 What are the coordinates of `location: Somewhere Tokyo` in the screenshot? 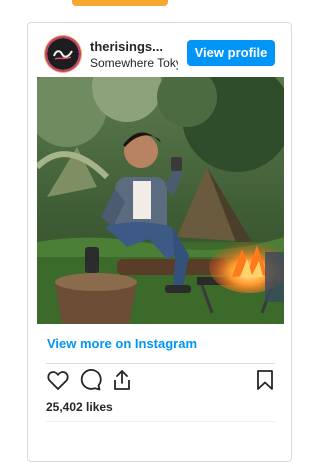 It's located at (134, 63).